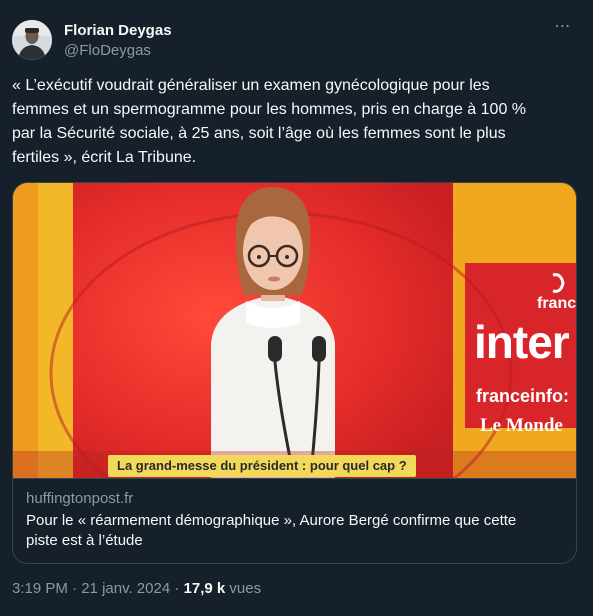  Describe the element at coordinates (243, 588) in the screenshot. I see `views-label: vues` at that location.